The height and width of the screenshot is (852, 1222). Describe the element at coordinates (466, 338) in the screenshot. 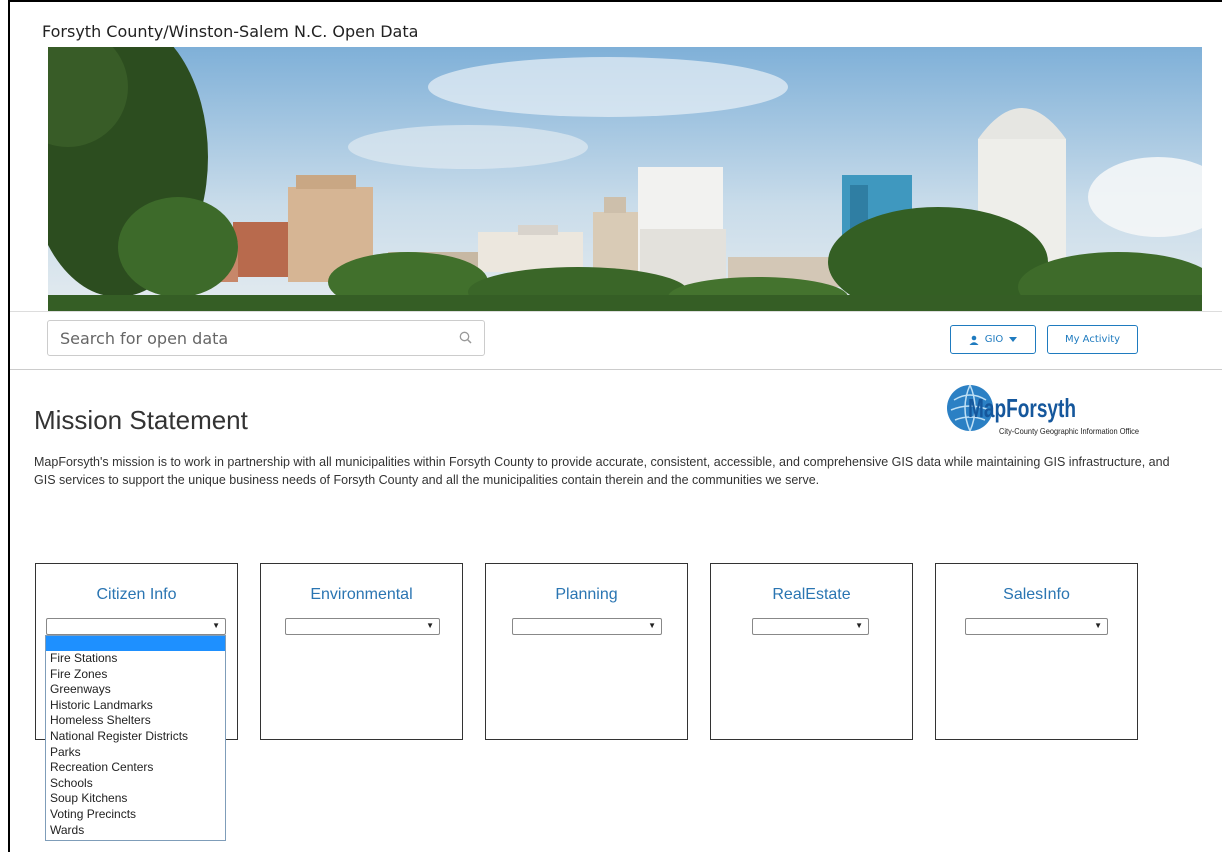

I see `search-icon` at that location.